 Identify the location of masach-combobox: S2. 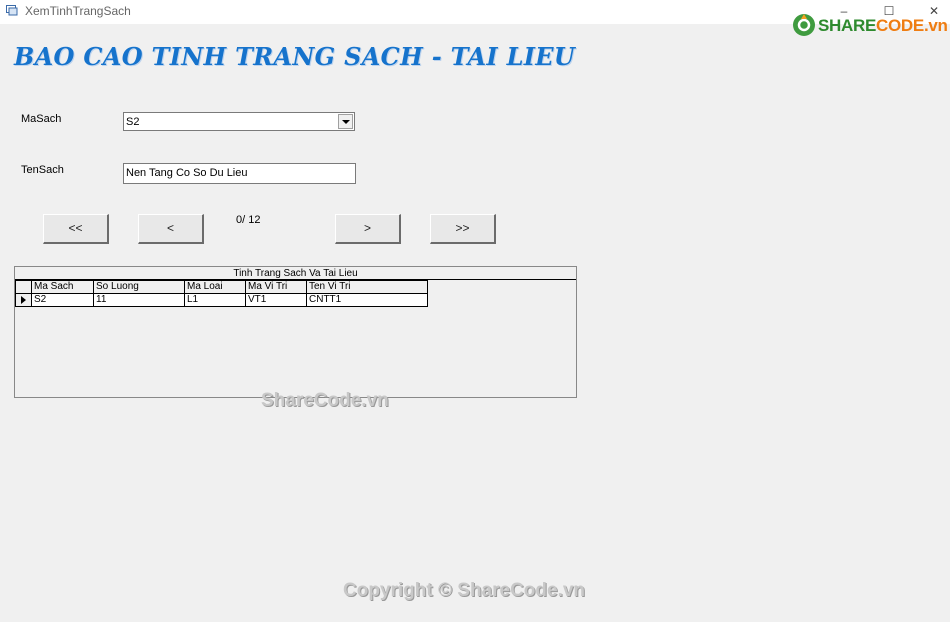
(239, 121).